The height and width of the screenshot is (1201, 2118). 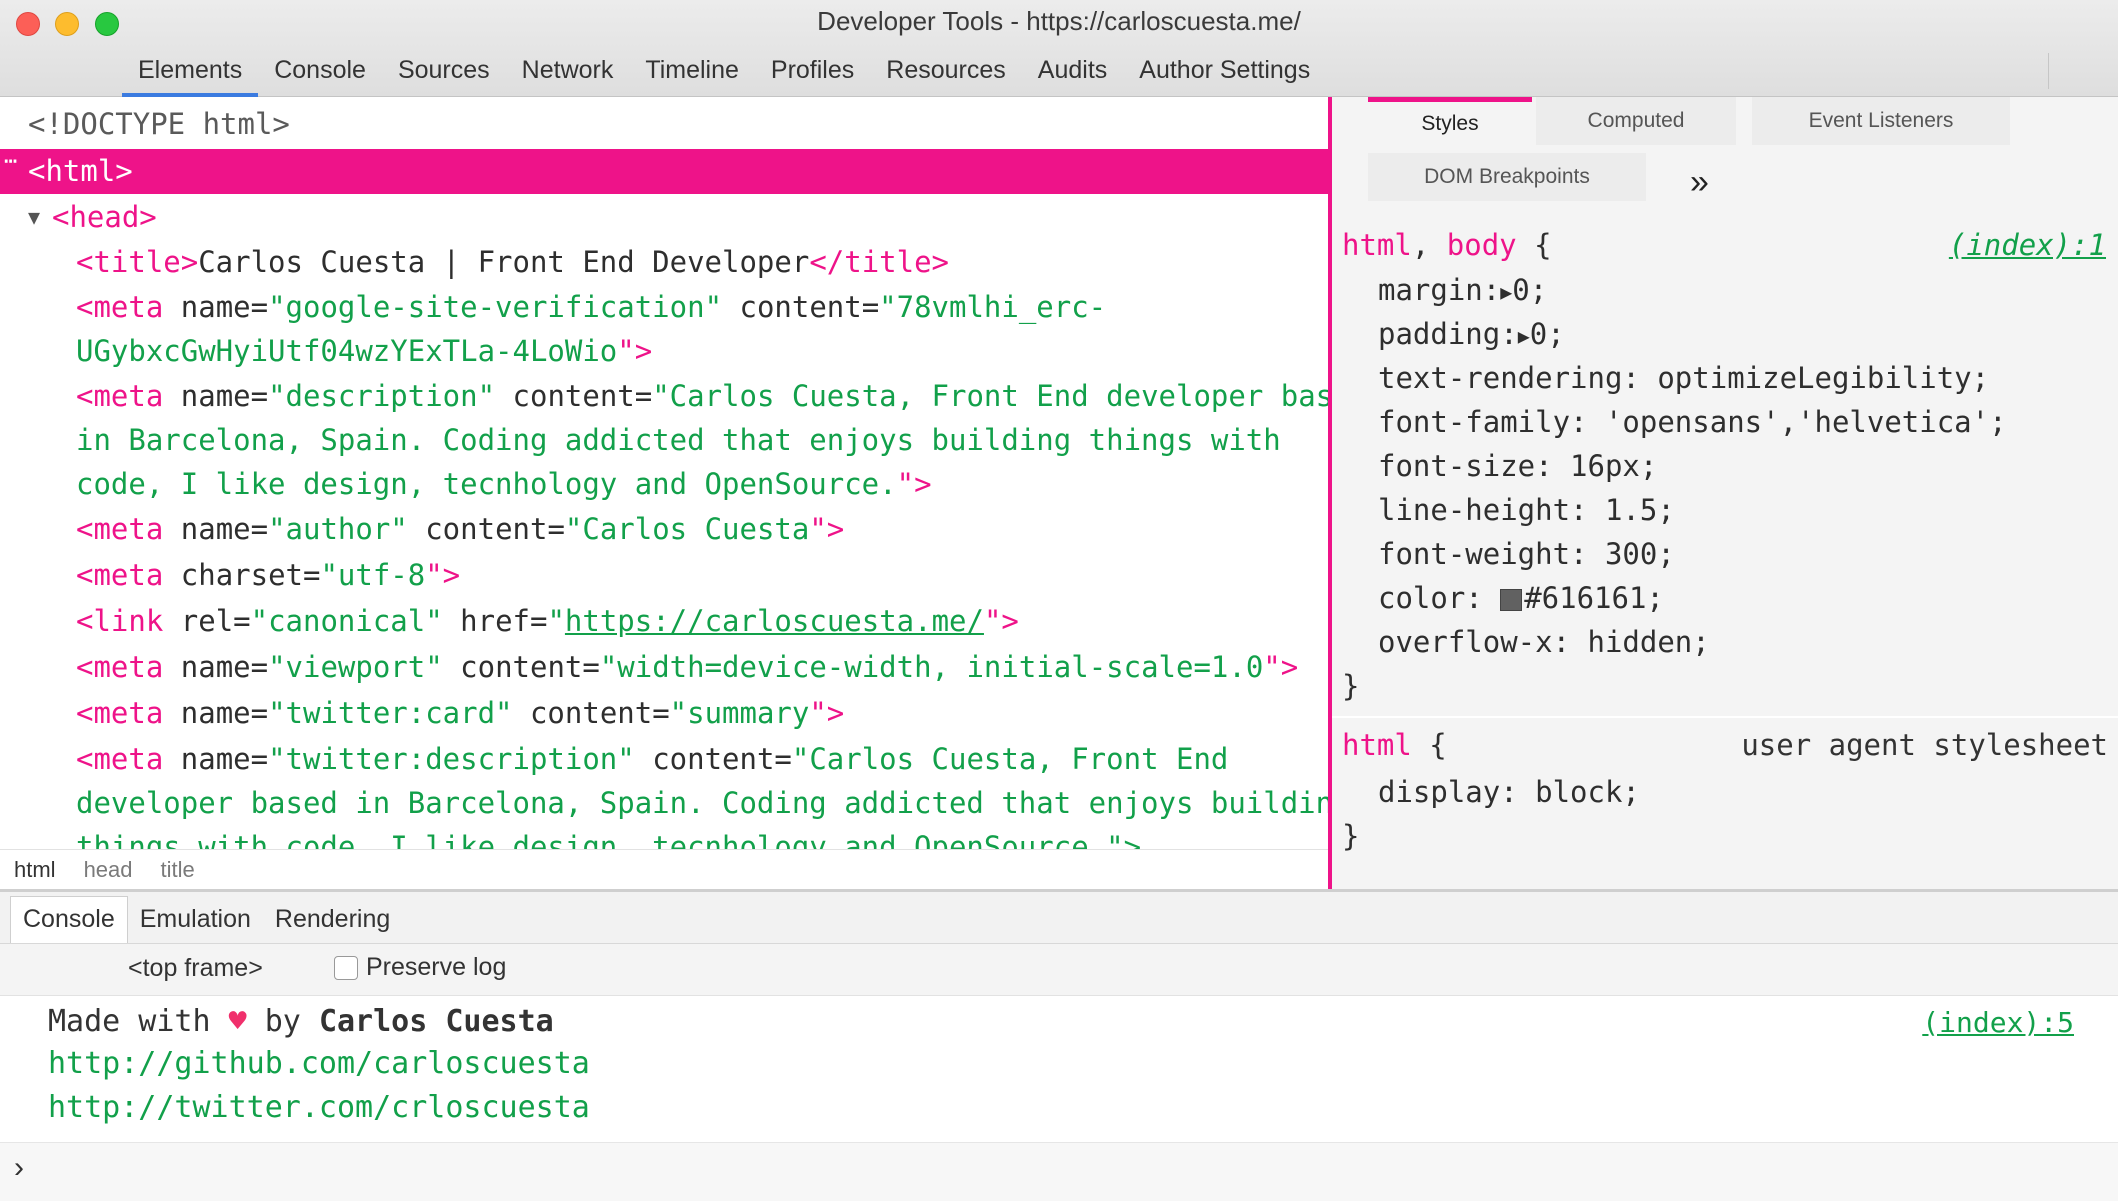 What do you see at coordinates (444, 72) in the screenshot?
I see `tab-sources: Sources` at bounding box center [444, 72].